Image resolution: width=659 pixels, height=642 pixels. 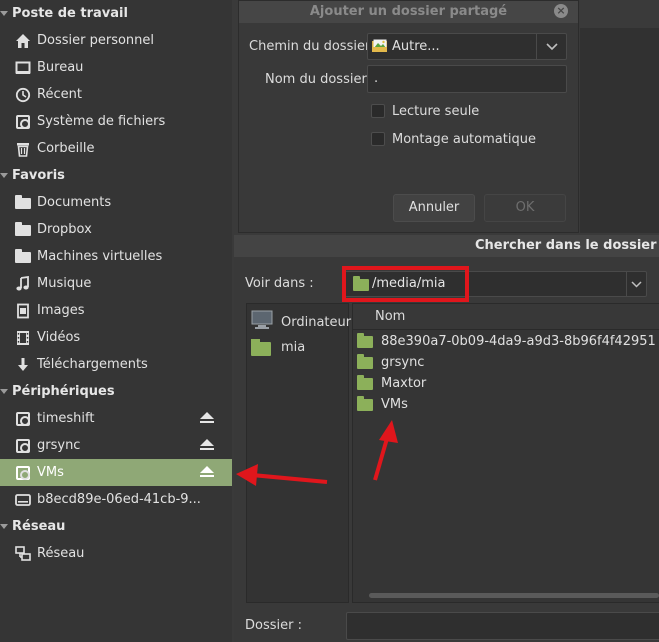 I want to click on arrow-to-vms-folder, so click(x=385, y=450).